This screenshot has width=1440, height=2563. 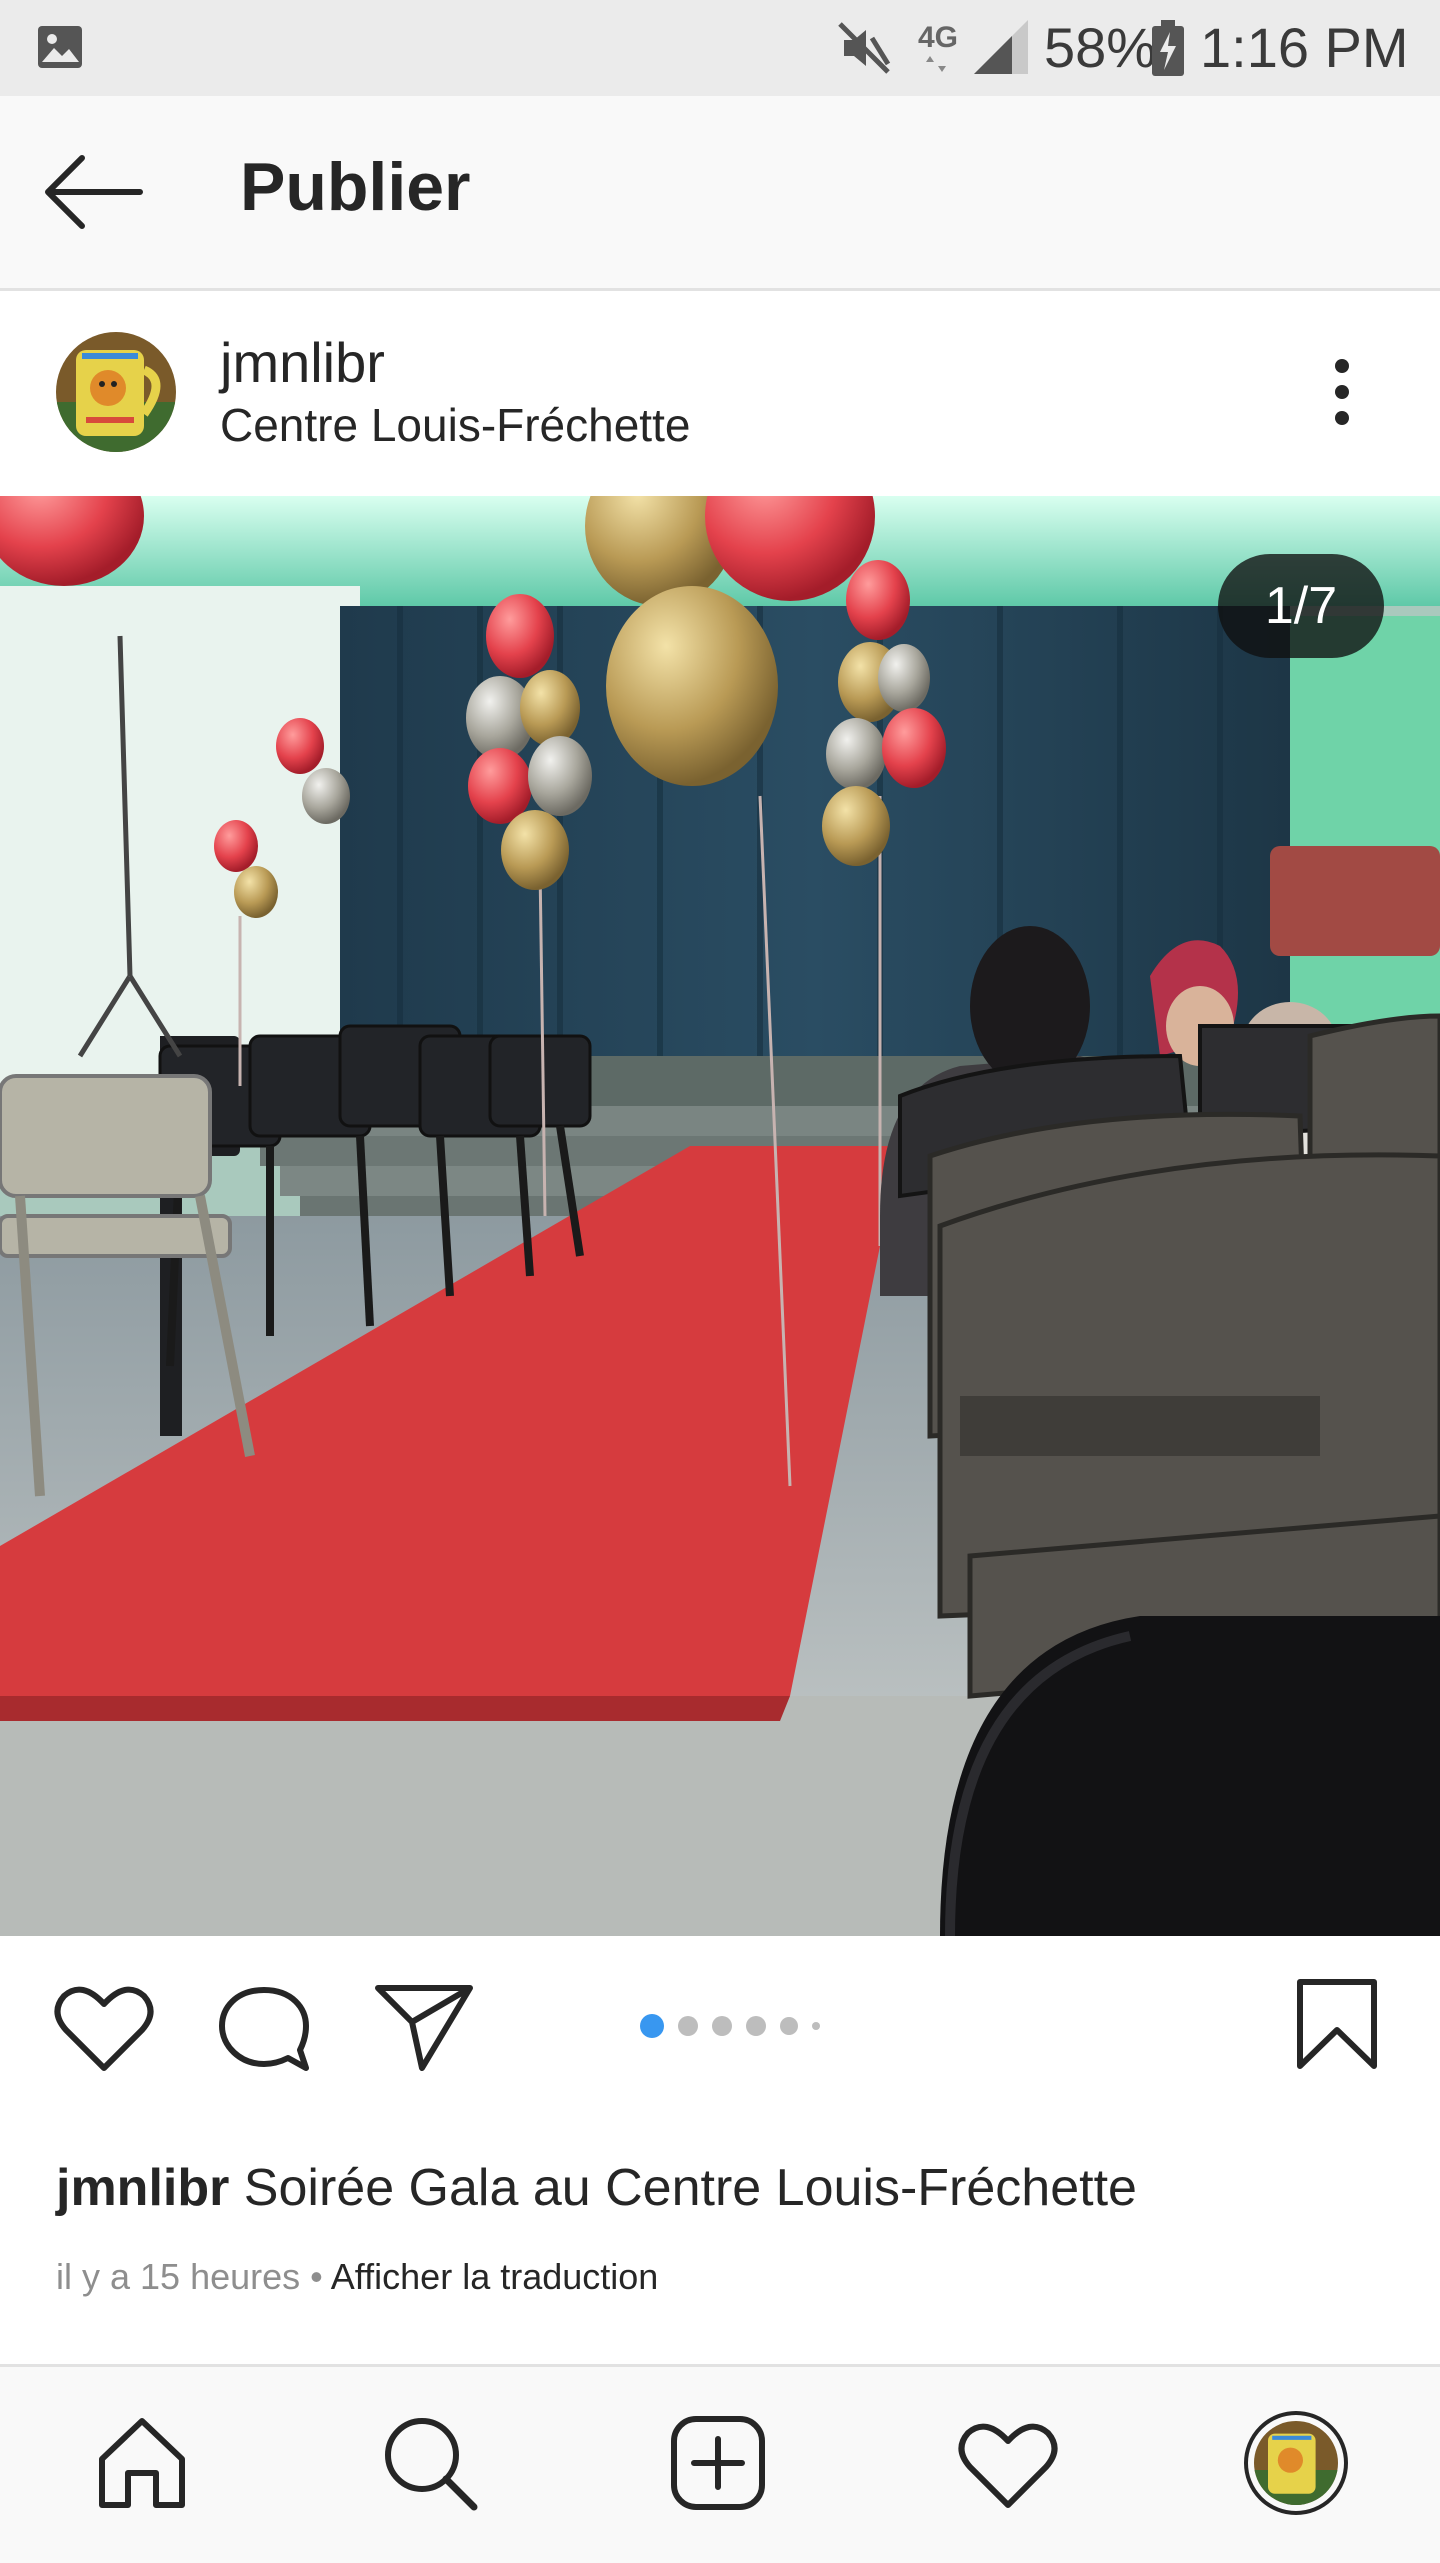 What do you see at coordinates (178, 2276) in the screenshot?
I see `post-timestamp: il y a 15 heures` at bounding box center [178, 2276].